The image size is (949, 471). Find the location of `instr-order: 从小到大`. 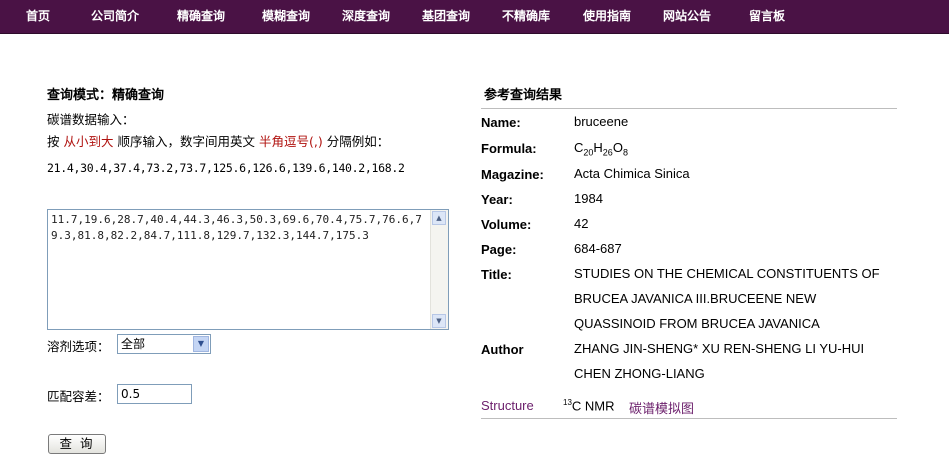

instr-order: 从小到大 is located at coordinates (88, 141).